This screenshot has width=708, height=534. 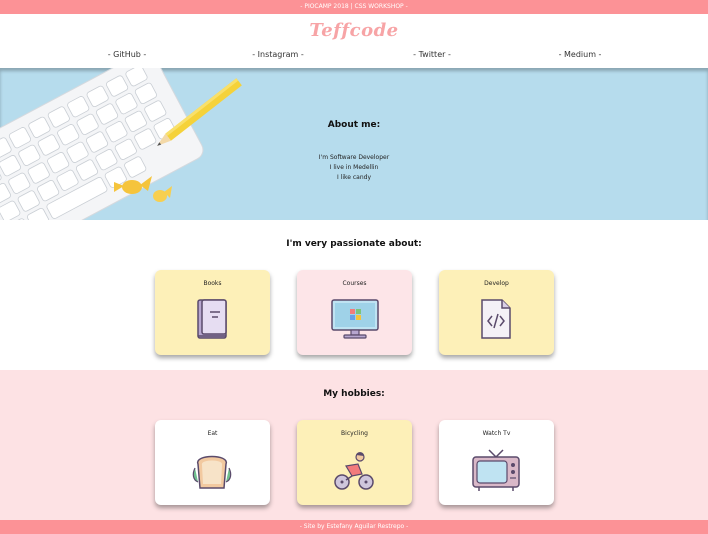 I want to click on card-label: Eat, so click(x=212, y=433).